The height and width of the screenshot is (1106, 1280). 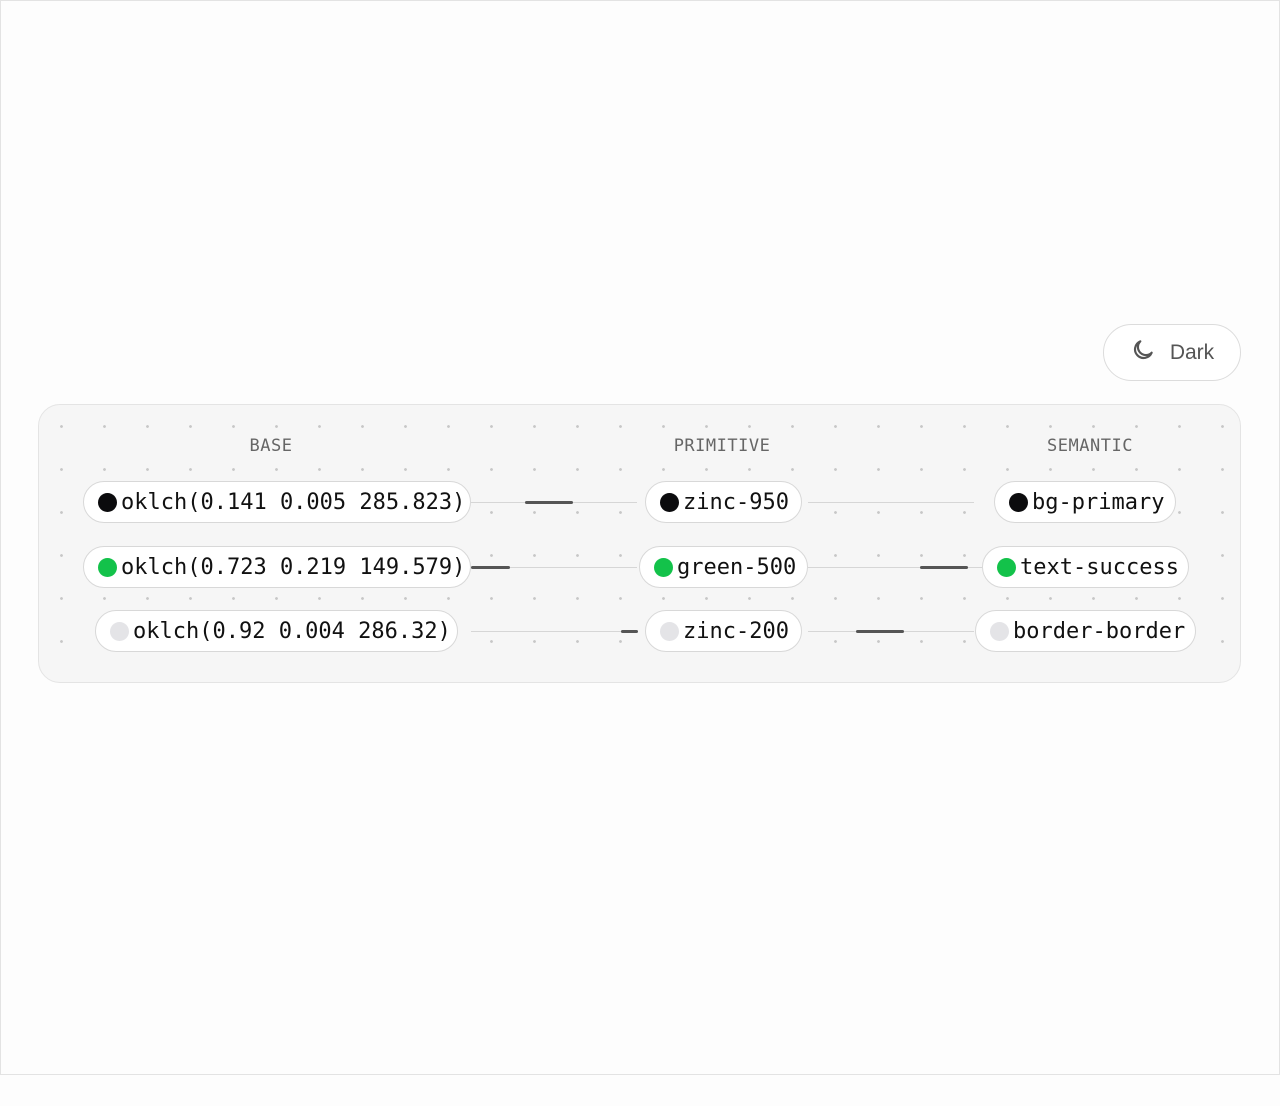 I want to click on base-token-value: oklch(0.723 0.219 149.579), so click(x=293, y=567).